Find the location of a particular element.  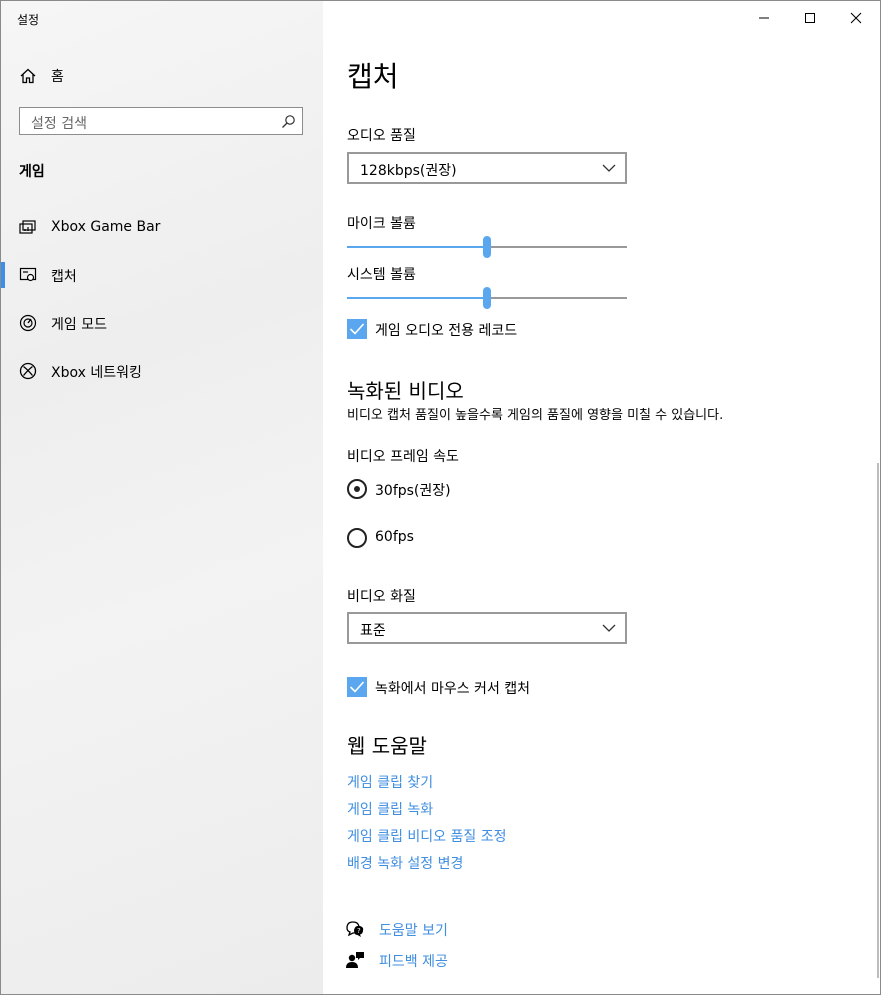

radio-dot is located at coordinates (357, 489).